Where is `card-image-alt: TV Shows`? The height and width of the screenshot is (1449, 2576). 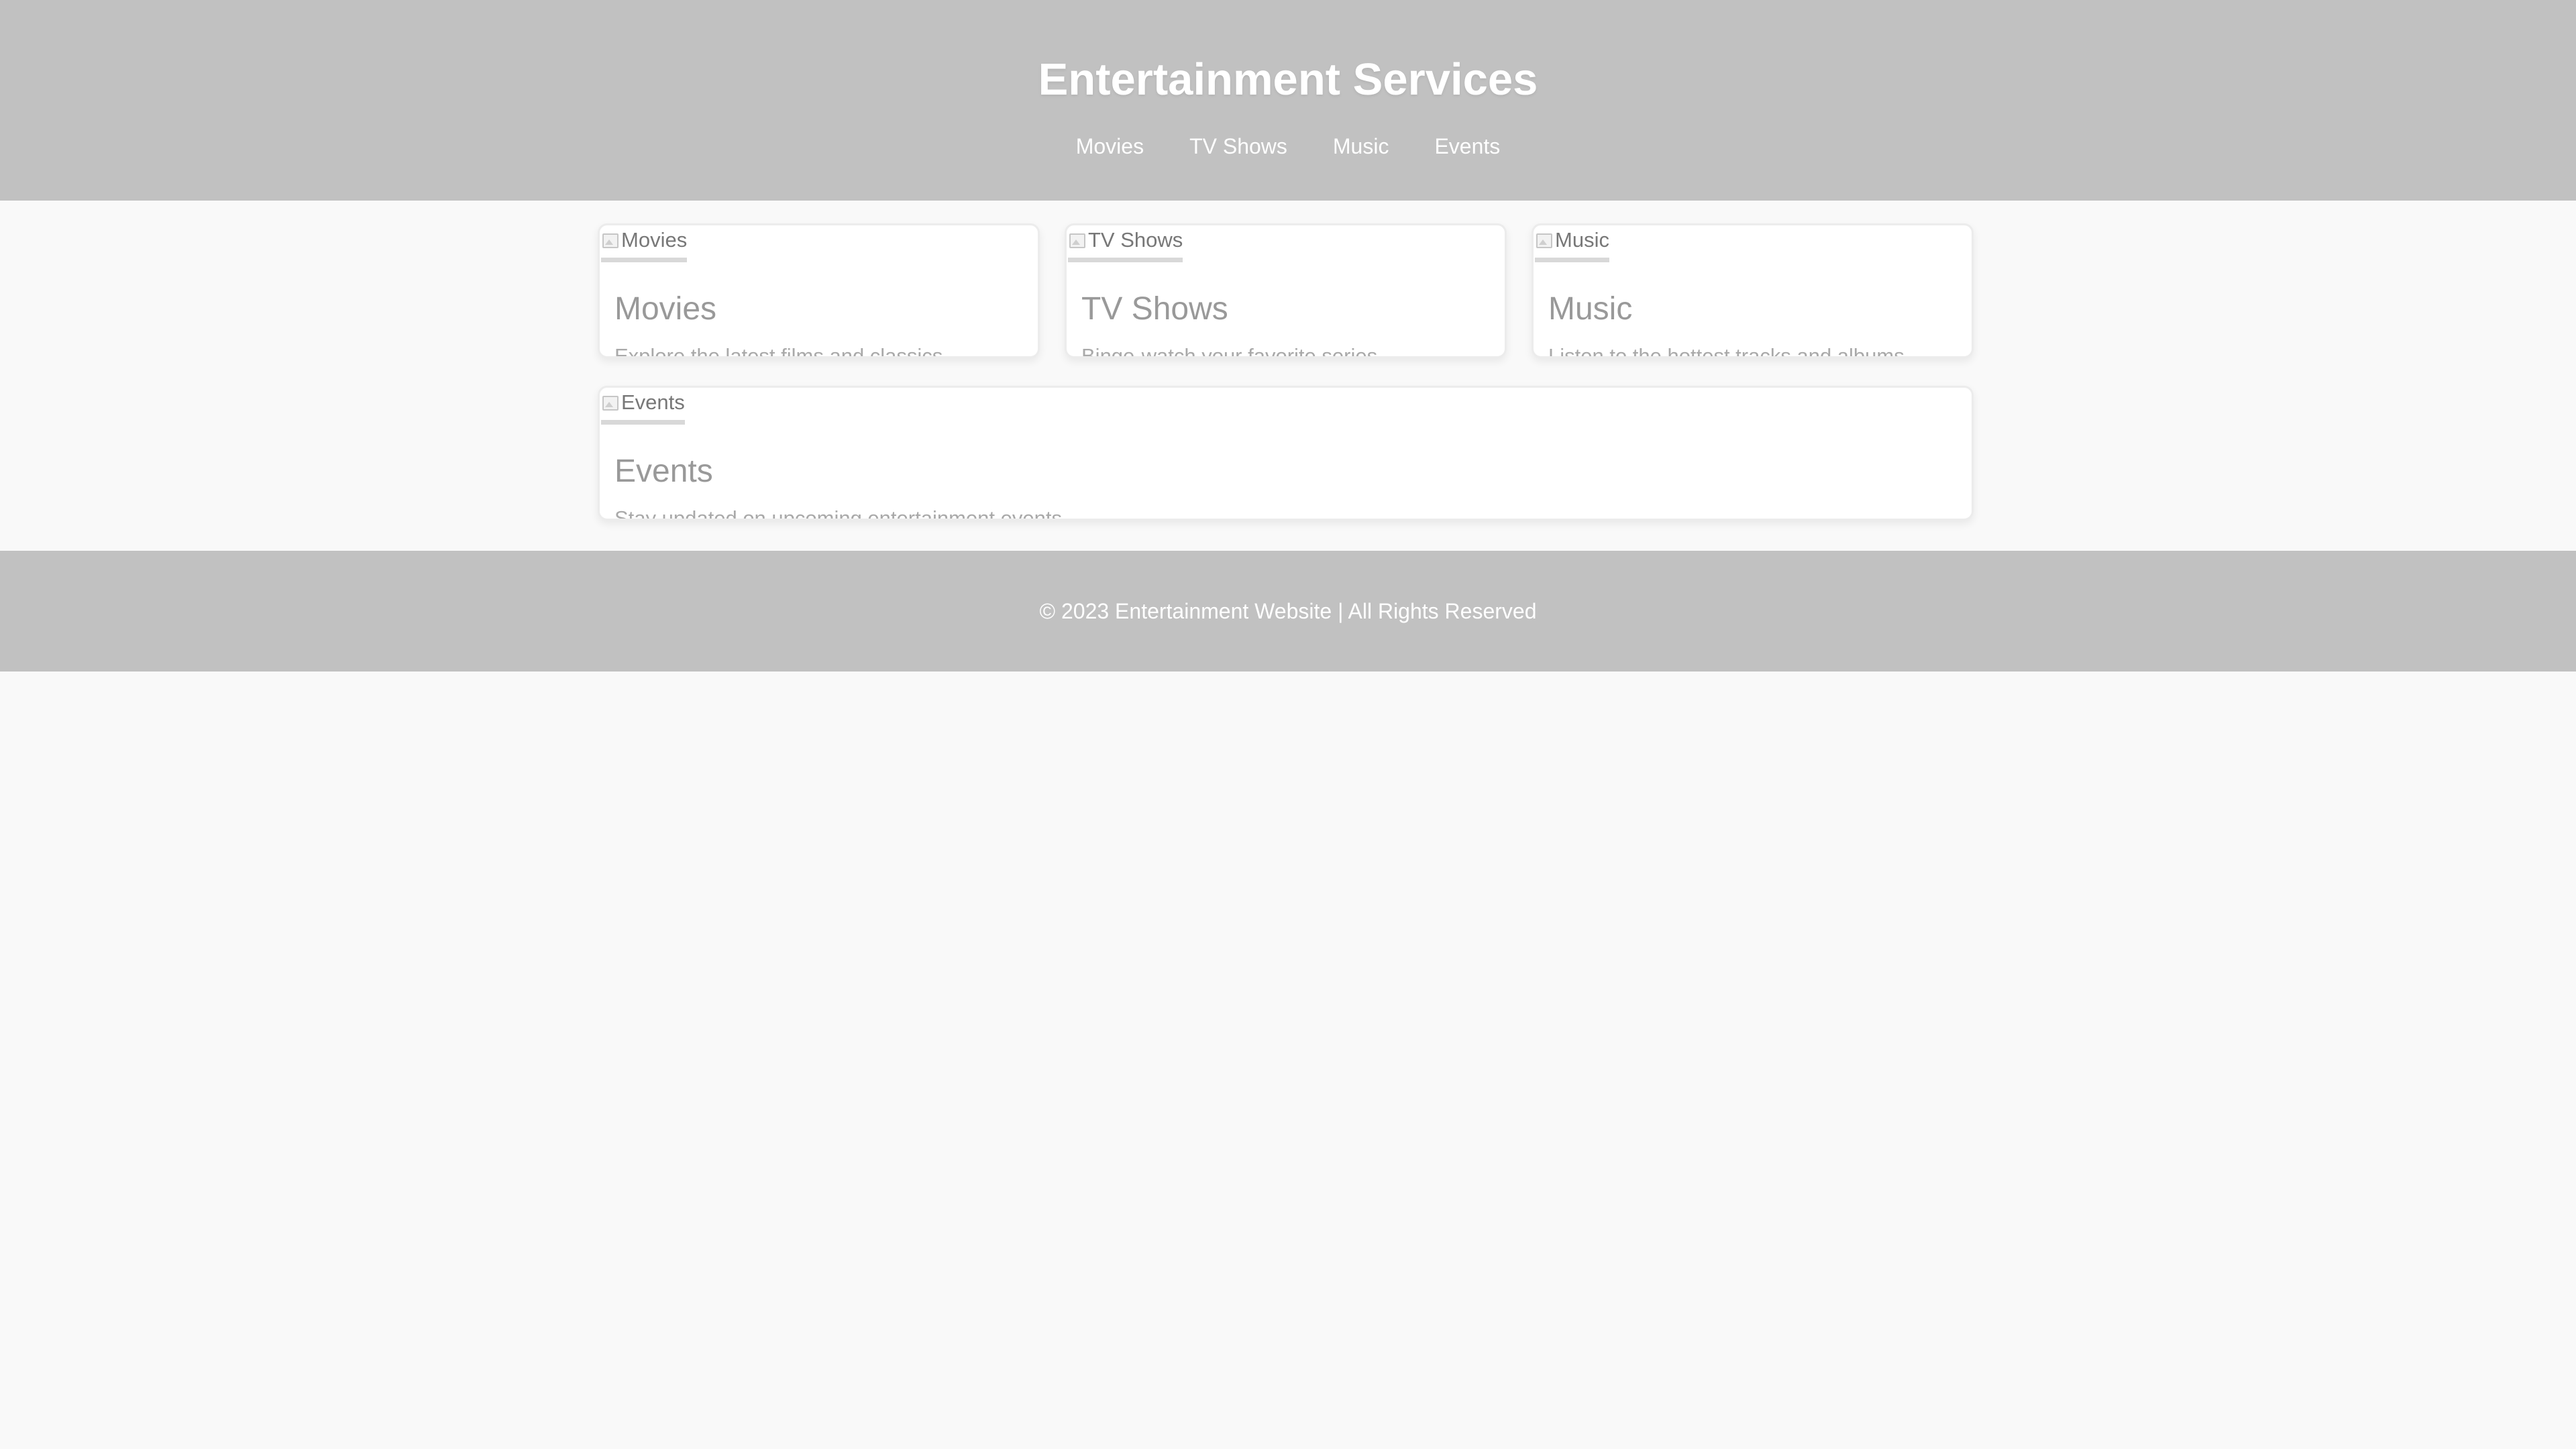 card-image-alt: TV Shows is located at coordinates (1135, 240).